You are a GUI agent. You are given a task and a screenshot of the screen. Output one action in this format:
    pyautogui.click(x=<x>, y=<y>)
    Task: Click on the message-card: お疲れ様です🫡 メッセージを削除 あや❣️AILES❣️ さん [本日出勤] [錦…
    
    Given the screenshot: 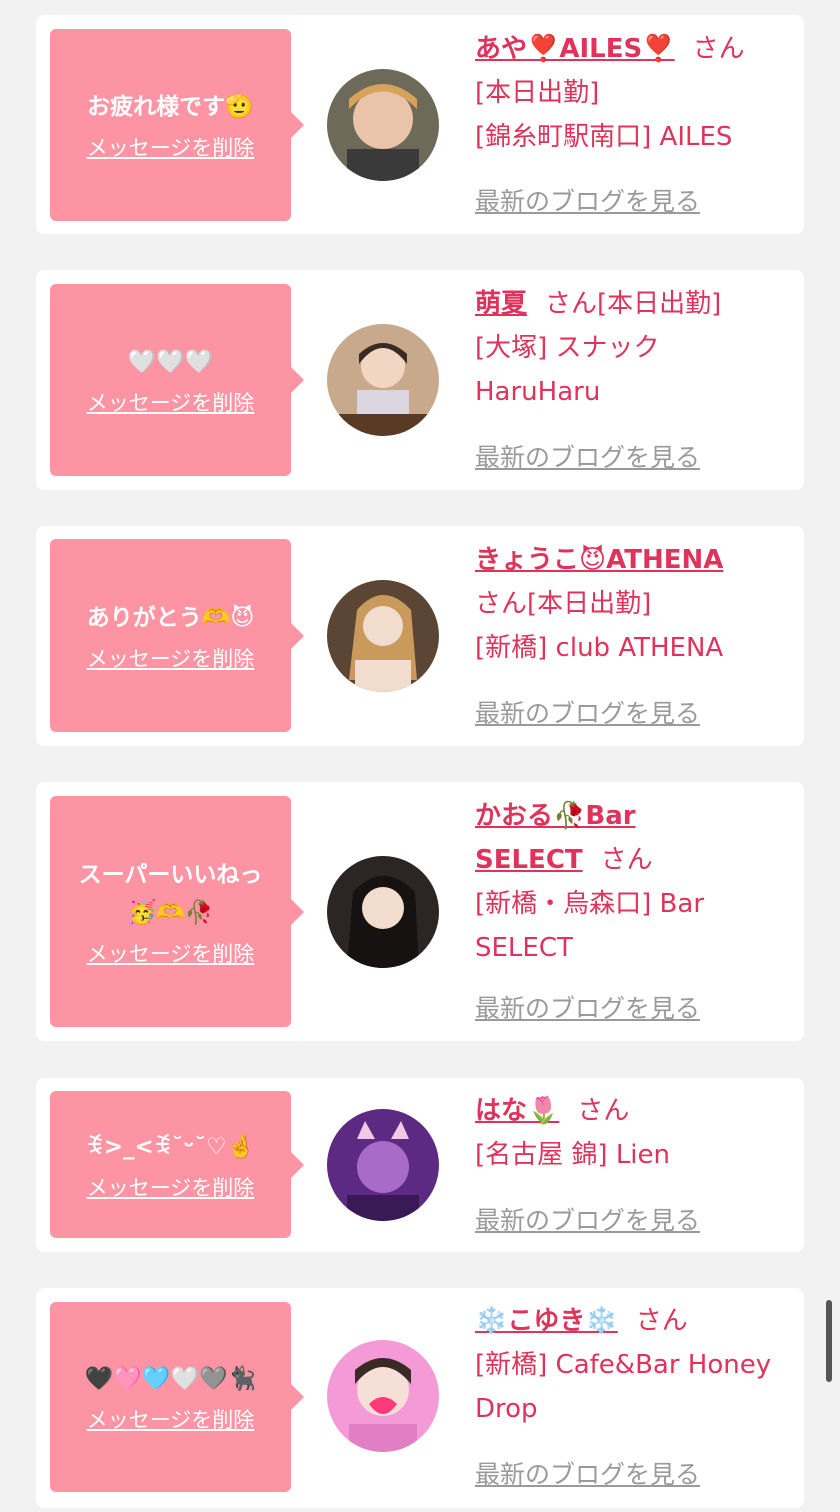 What is the action you would take?
    pyautogui.click(x=420, y=124)
    